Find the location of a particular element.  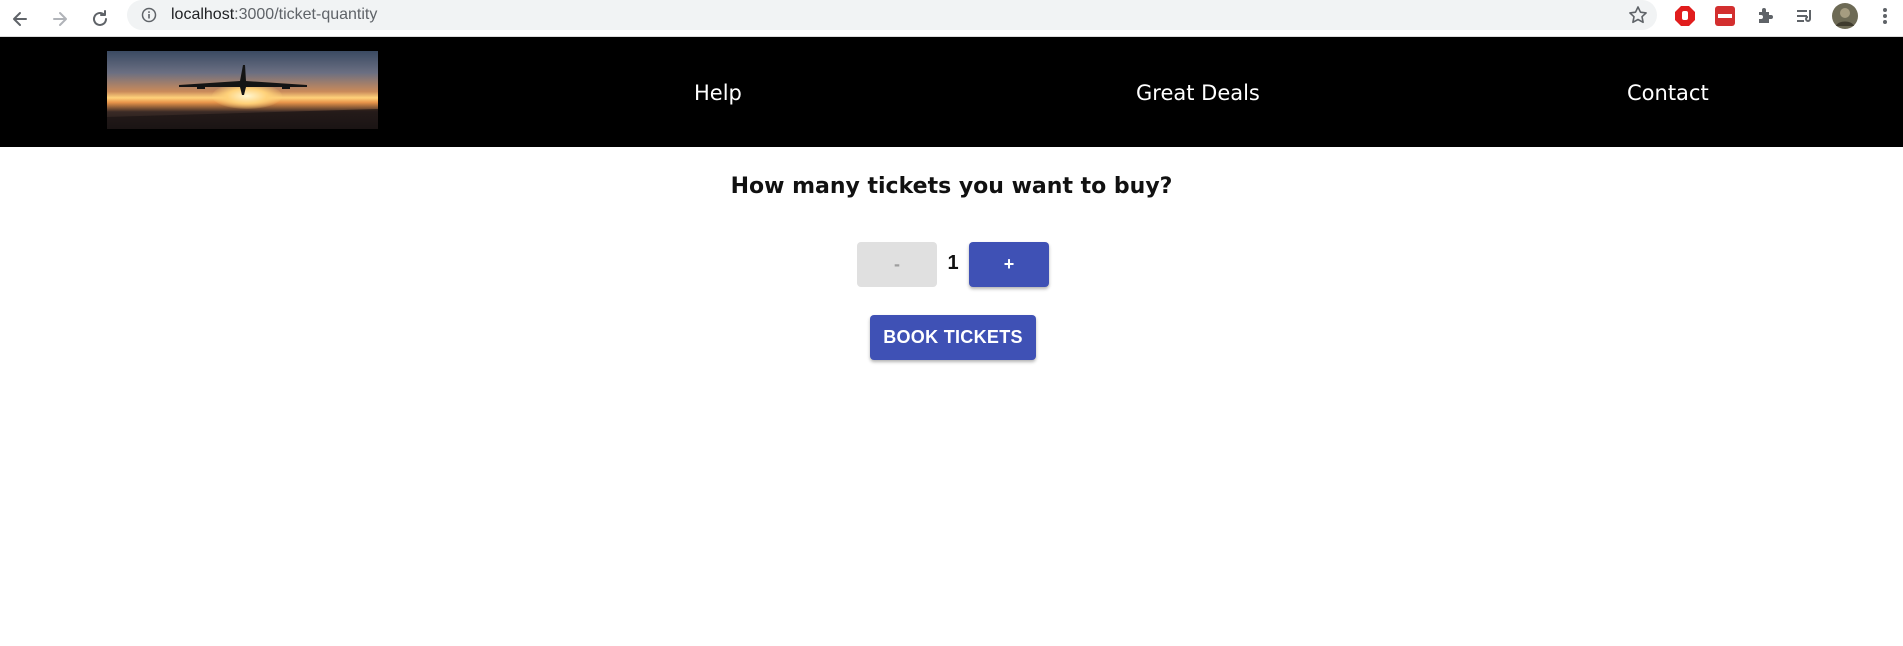

media-playlist-icon is located at coordinates (1805, 16).